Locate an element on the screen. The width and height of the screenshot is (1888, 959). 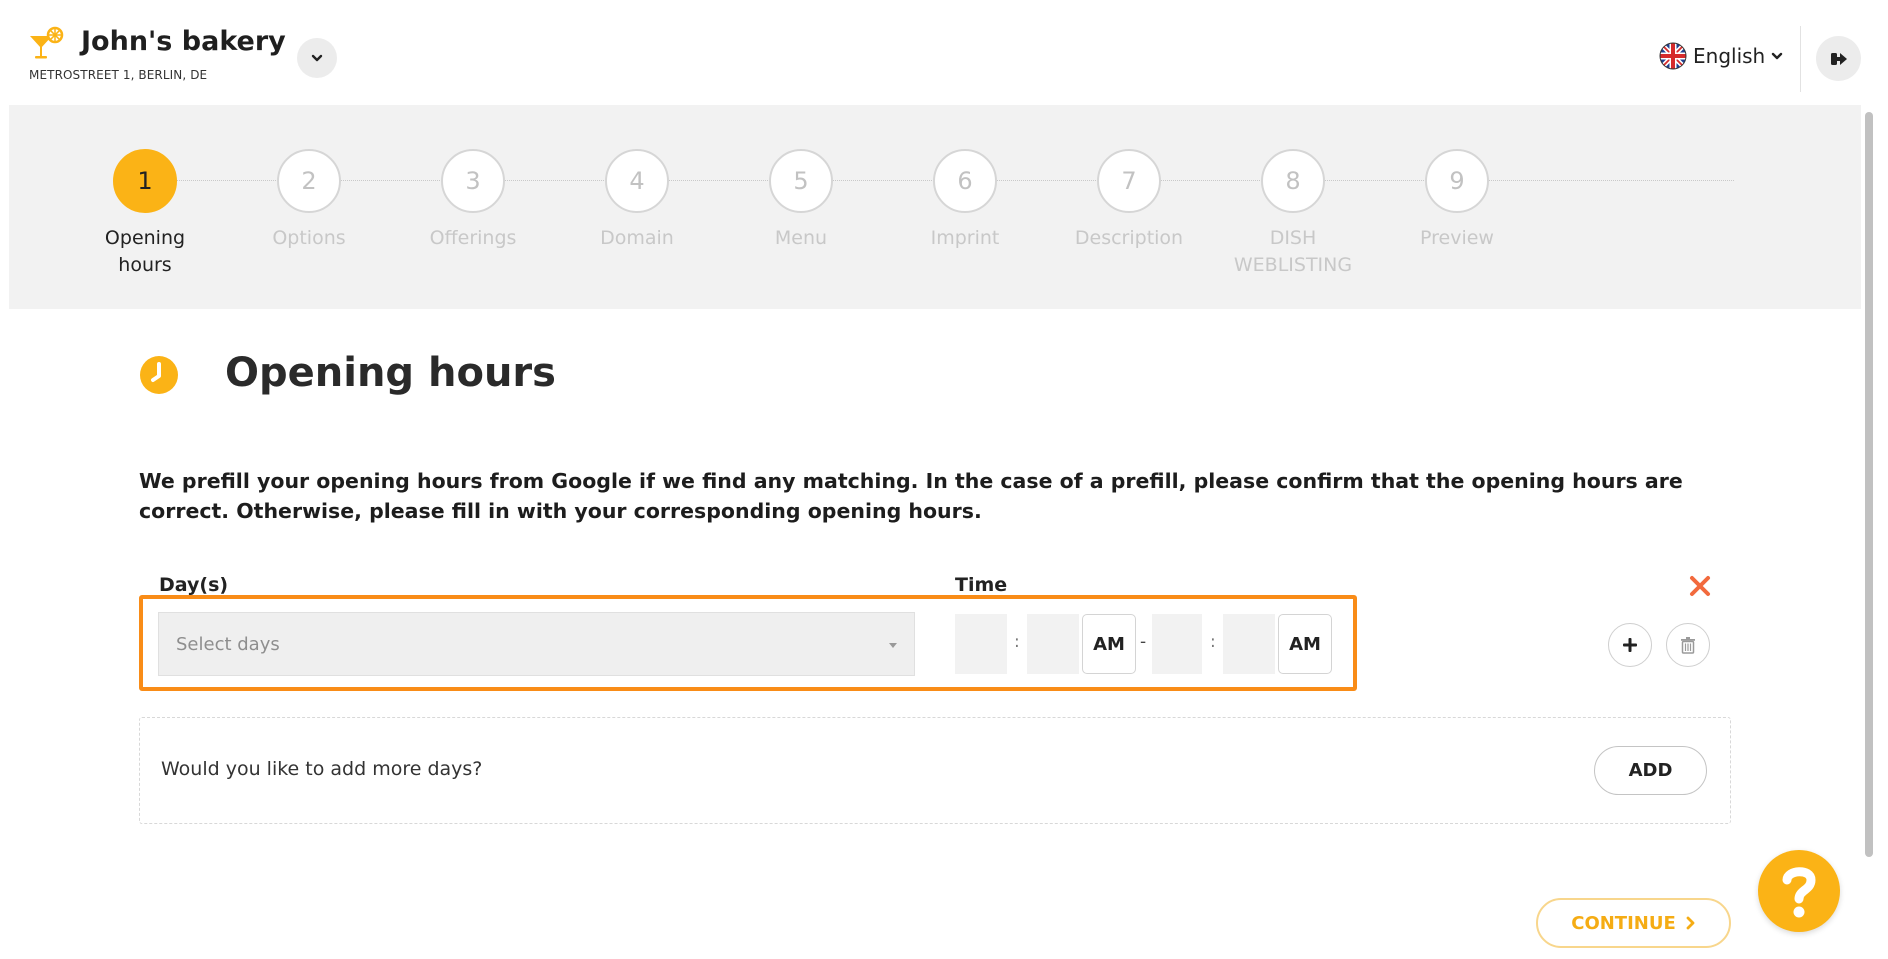
step-menu: 5 Menu is located at coordinates (801, 200).